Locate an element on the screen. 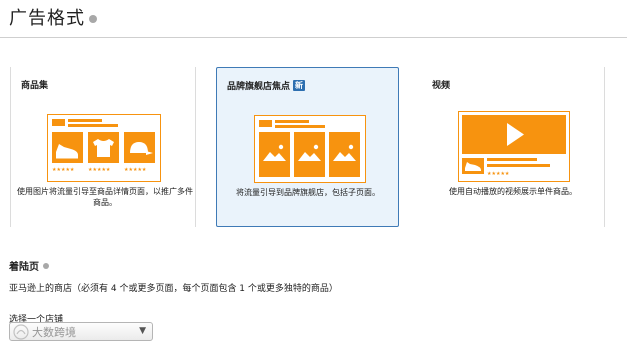 This screenshot has height=348, width=627. new-badge: 新 is located at coordinates (299, 85).